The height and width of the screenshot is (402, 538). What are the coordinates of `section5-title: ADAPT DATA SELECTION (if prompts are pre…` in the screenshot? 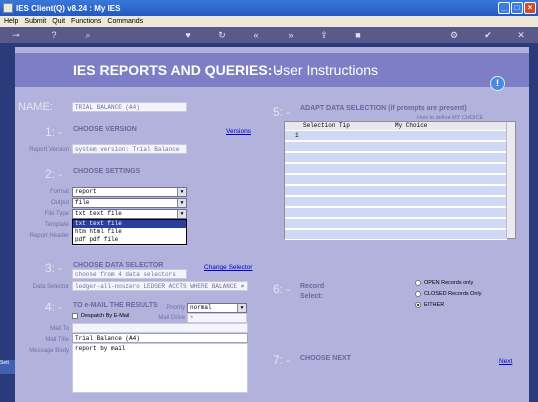 It's located at (383, 108).